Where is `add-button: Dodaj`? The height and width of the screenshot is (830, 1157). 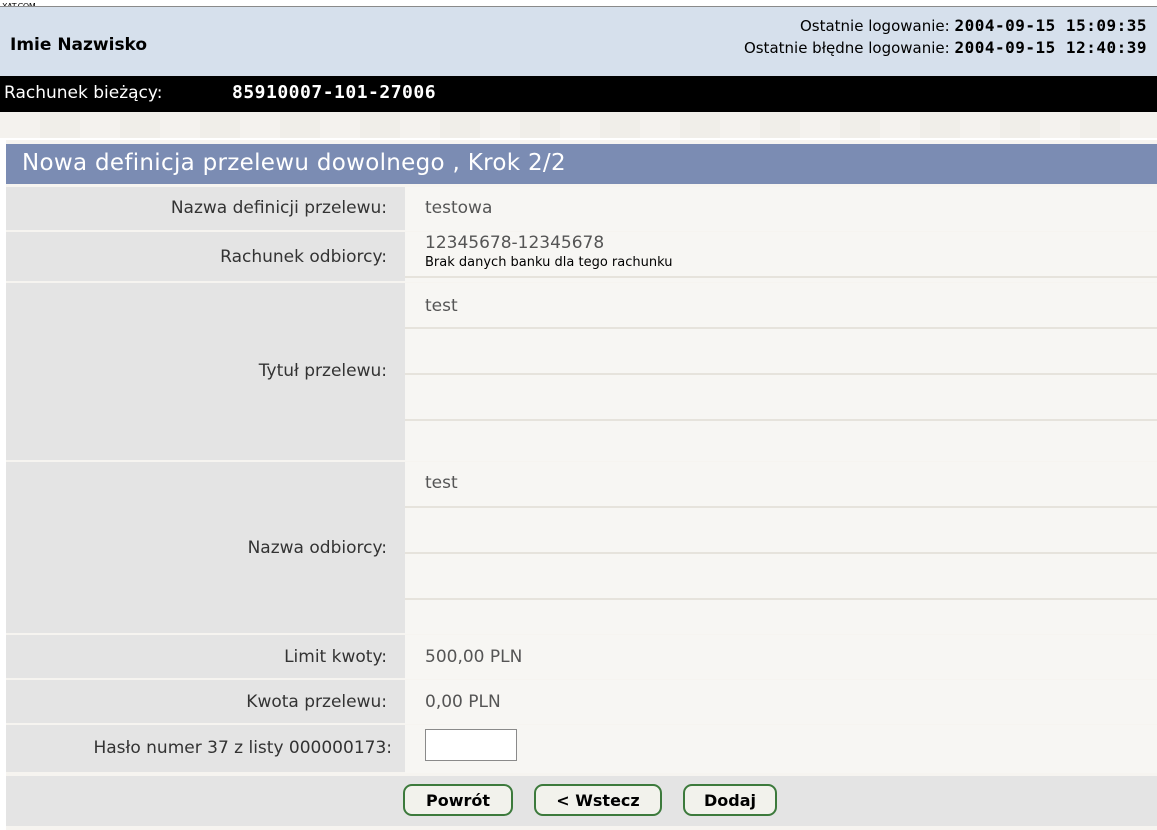 add-button: Dodaj is located at coordinates (730, 800).